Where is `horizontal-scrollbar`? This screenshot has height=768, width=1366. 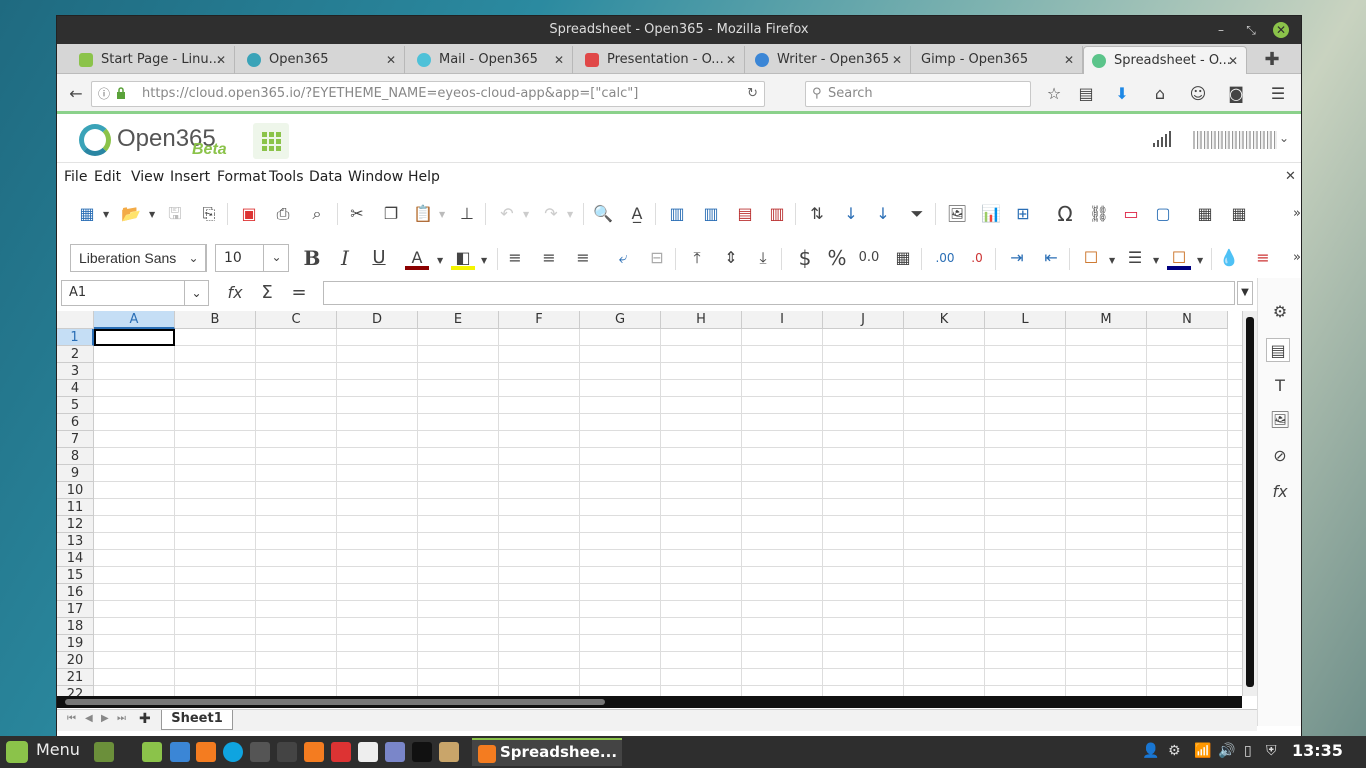 horizontal-scrollbar is located at coordinates (649, 702).